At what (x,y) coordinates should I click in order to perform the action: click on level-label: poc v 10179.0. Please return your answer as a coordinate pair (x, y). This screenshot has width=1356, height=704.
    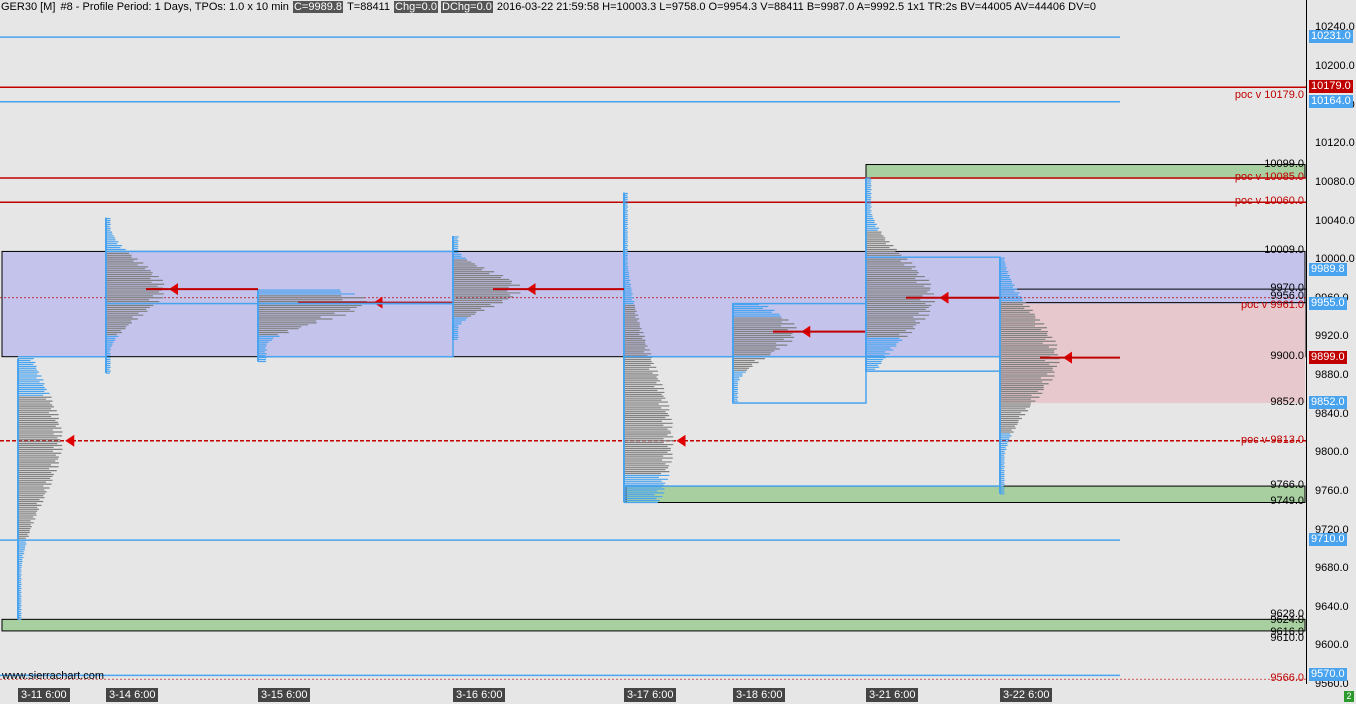
    Looking at the image, I should click on (1269, 94).